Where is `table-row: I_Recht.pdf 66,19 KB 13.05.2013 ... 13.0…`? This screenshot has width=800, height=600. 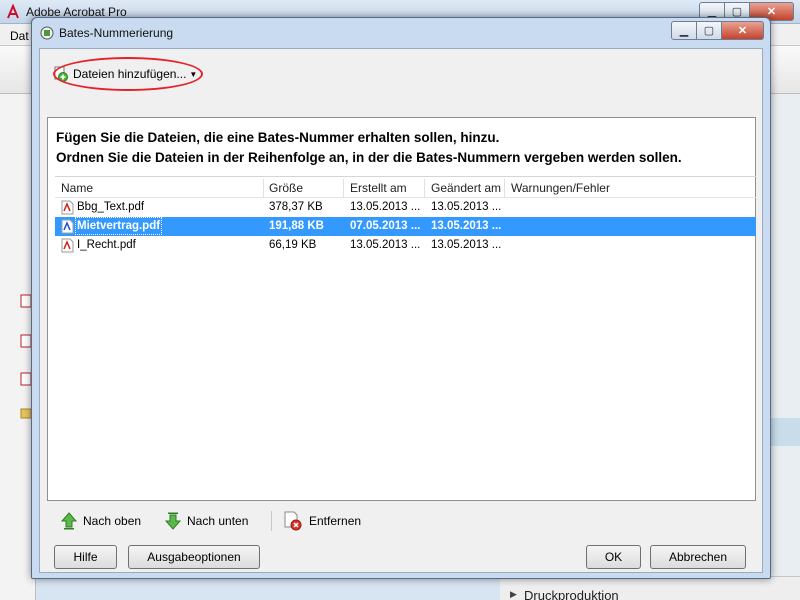
table-row: I_Recht.pdf 66,19 KB 13.05.2013 ... 13.0… is located at coordinates (405, 245).